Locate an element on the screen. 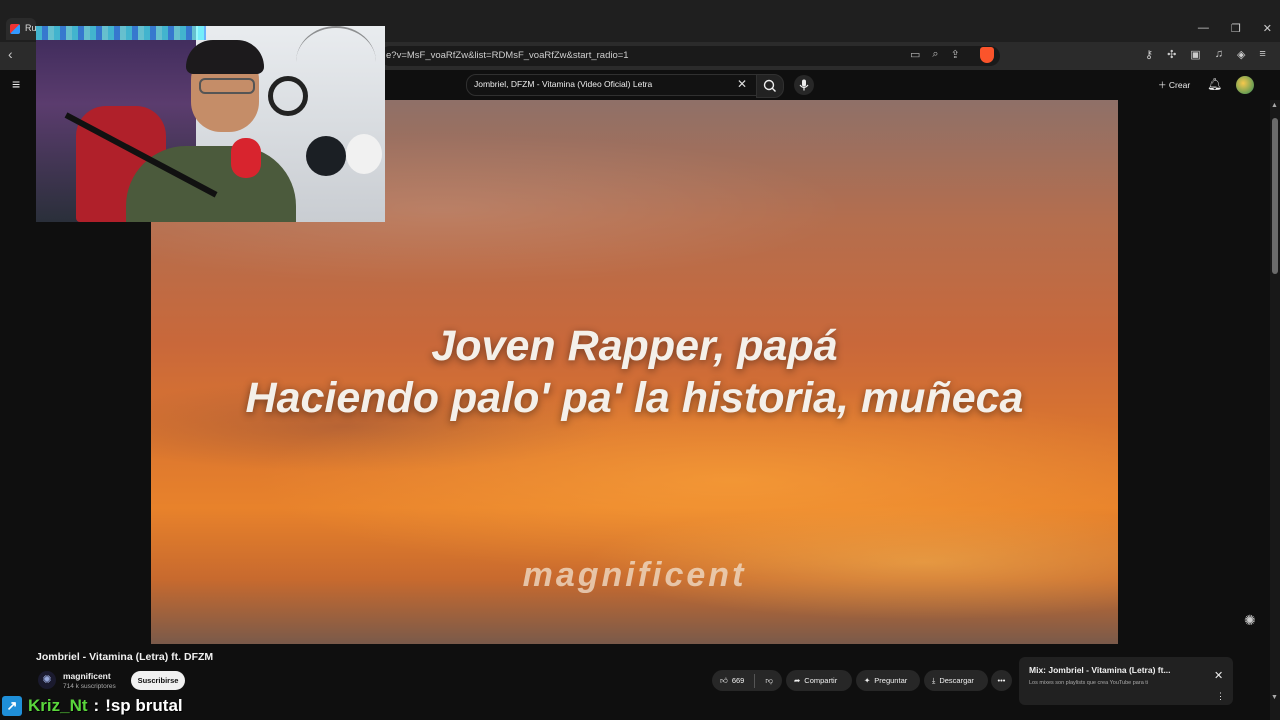  vpn-icon: ◈ is located at coordinates (1241, 54).